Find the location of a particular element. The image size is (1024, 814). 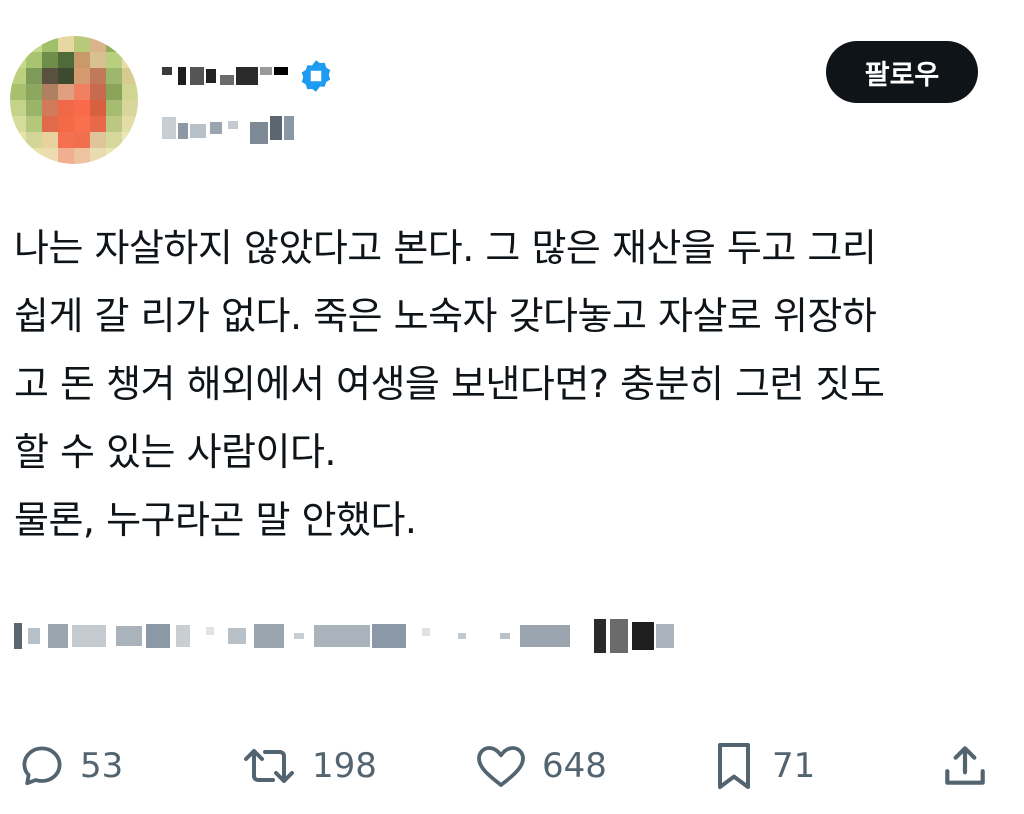

action-bar: 53 198 648 71 is located at coordinates (512, 766).